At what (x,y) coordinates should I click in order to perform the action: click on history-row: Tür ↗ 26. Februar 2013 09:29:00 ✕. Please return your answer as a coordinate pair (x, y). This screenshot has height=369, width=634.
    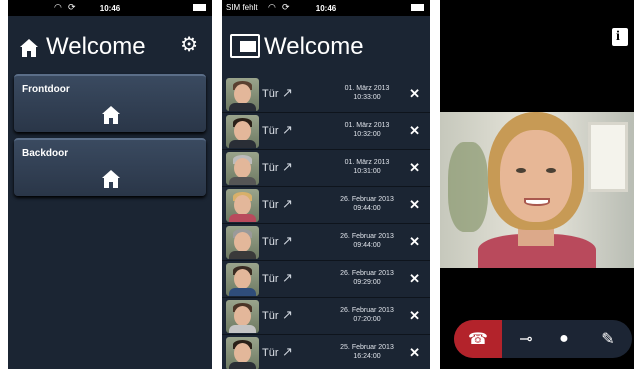
    Looking at the image, I should click on (326, 279).